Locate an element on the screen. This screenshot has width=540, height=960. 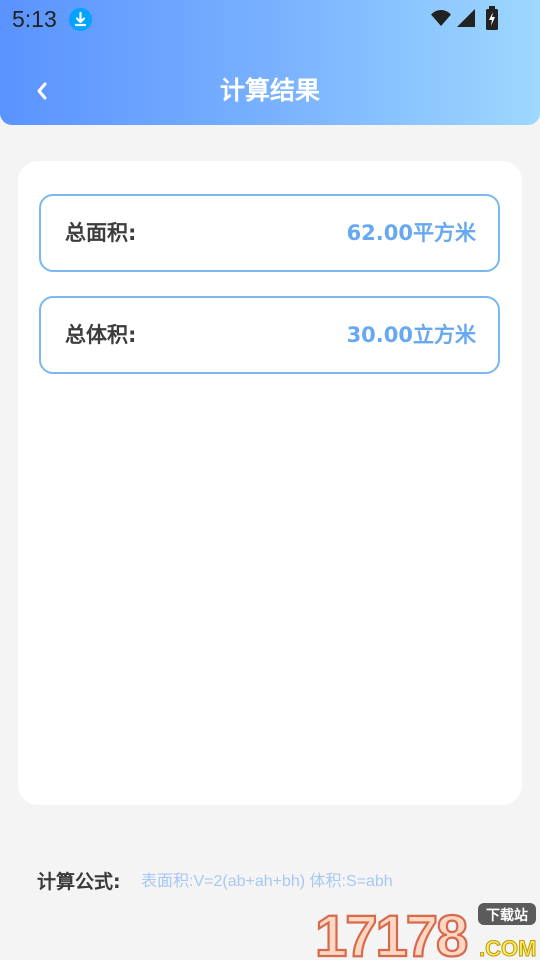
formula-label: 计算公式: is located at coordinates (79, 882).